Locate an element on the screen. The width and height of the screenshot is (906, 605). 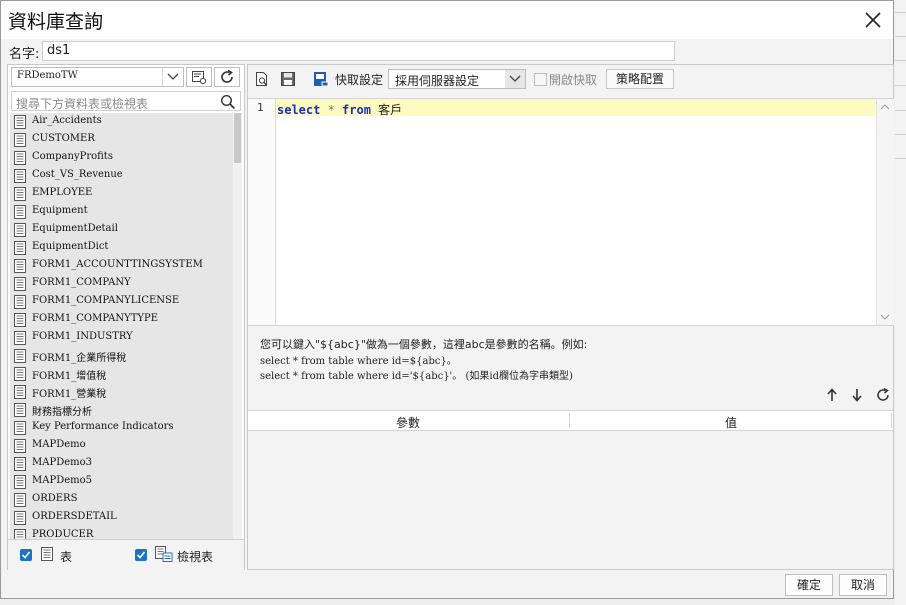
table-list-item: FORM1_COMPANYLICENSE is located at coordinates (121, 302).